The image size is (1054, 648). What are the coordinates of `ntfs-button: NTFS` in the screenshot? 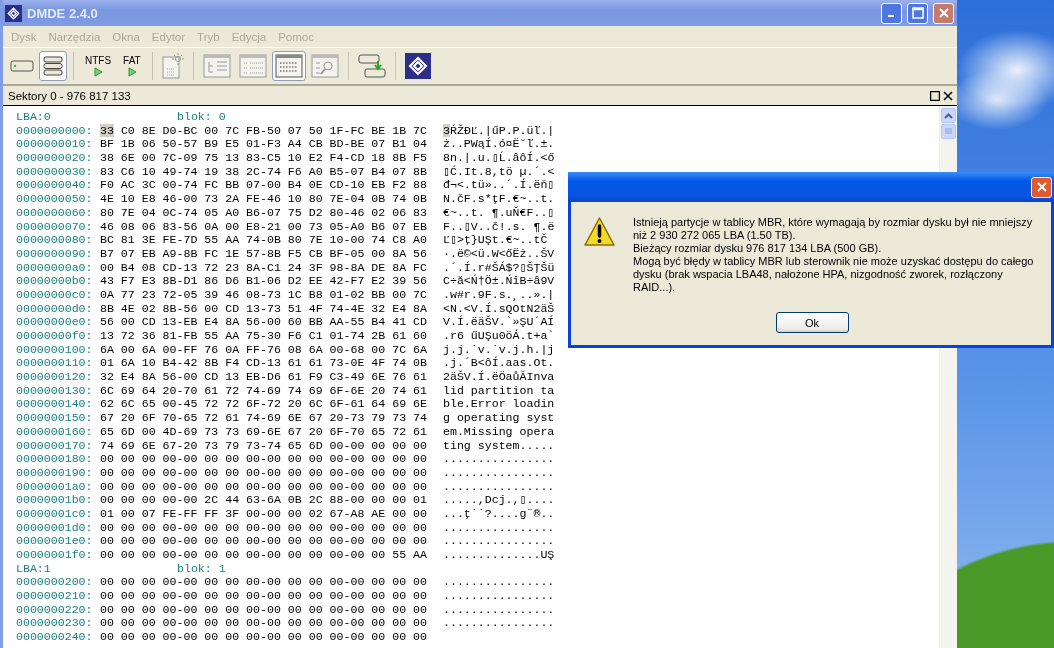 It's located at (98, 66).